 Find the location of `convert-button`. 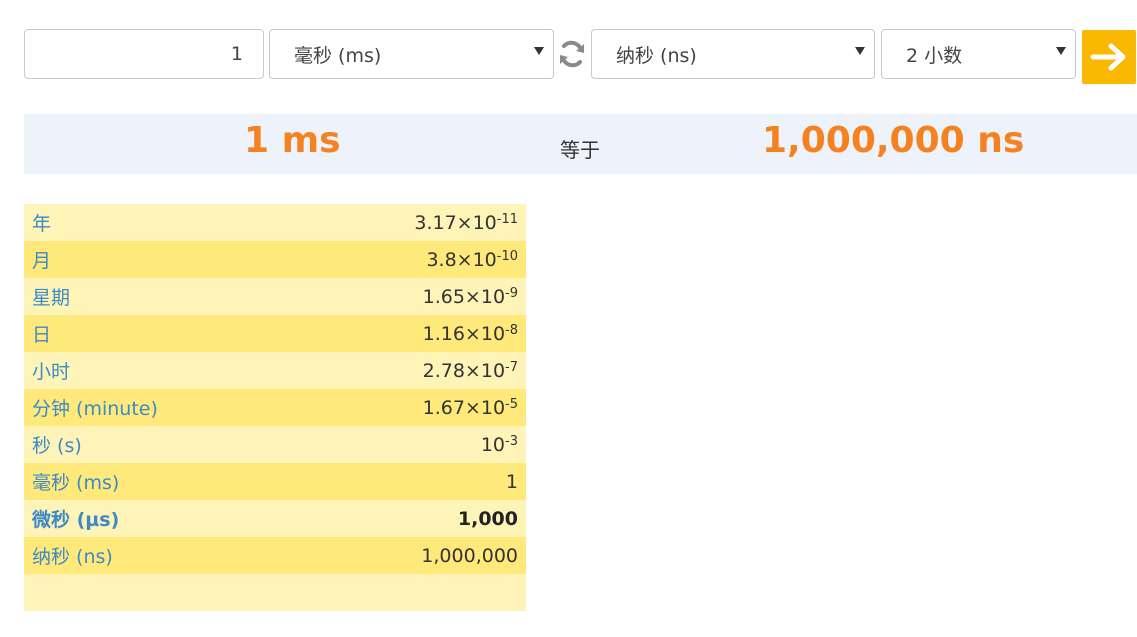

convert-button is located at coordinates (1109, 57).